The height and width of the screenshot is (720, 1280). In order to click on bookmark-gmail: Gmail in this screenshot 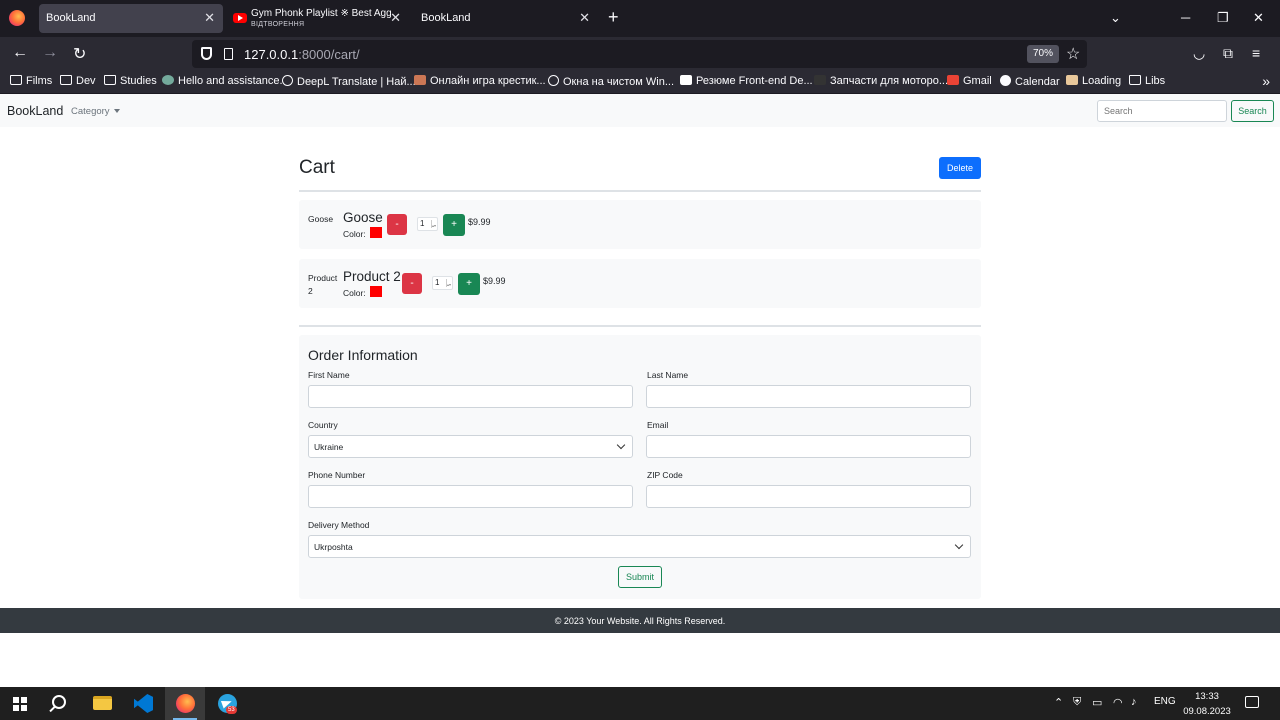, I will do `click(969, 81)`.